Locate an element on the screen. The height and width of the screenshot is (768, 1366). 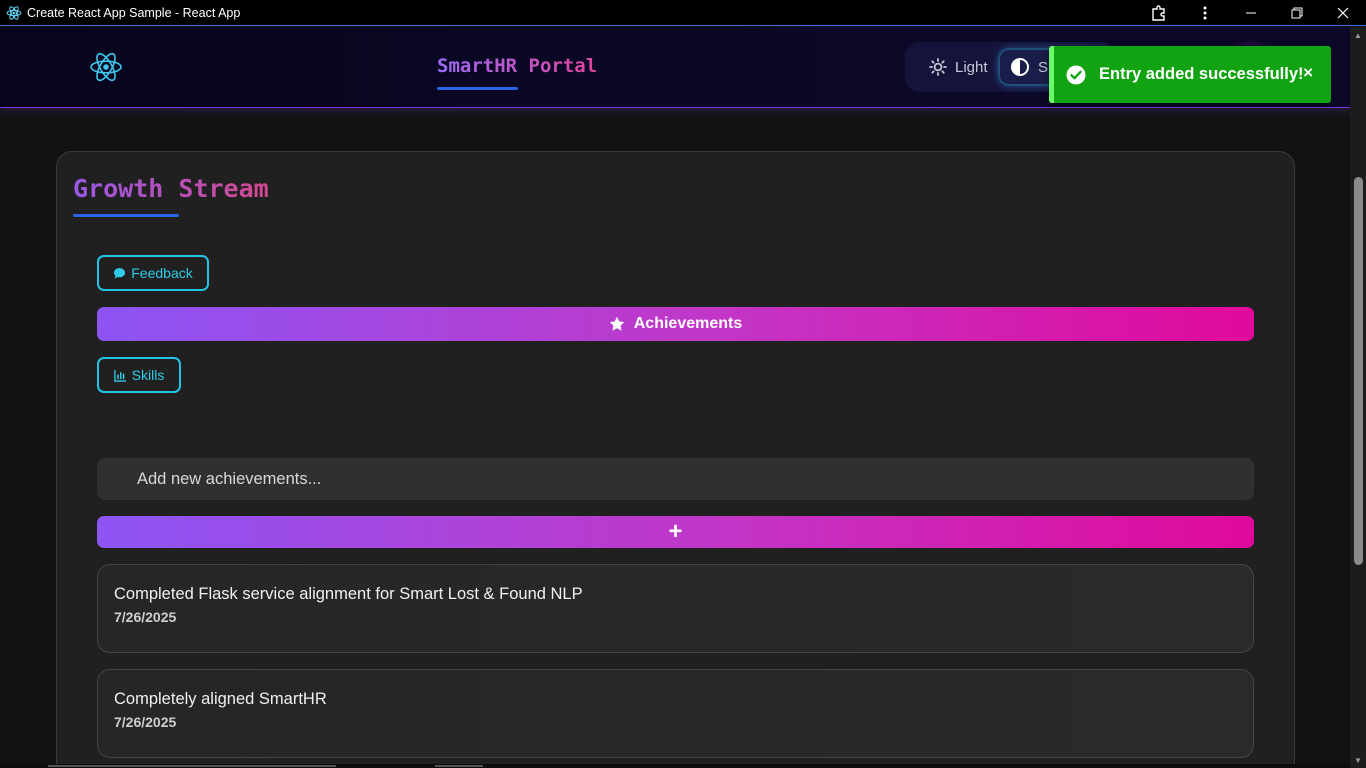
contrast-icon is located at coordinates (1020, 67).